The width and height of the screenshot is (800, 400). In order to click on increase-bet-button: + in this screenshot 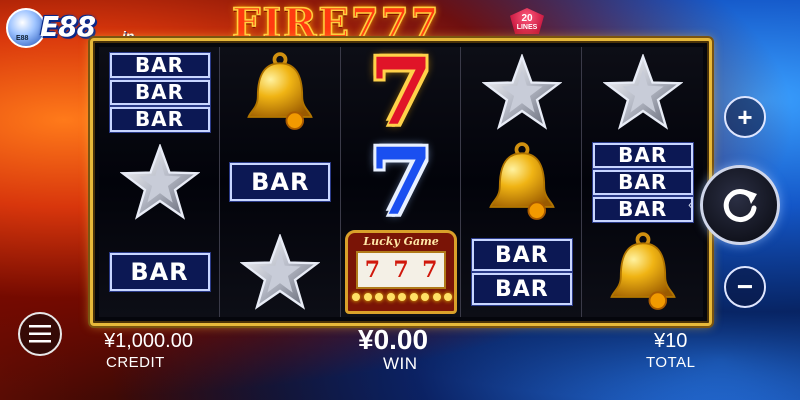, I will do `click(745, 117)`.